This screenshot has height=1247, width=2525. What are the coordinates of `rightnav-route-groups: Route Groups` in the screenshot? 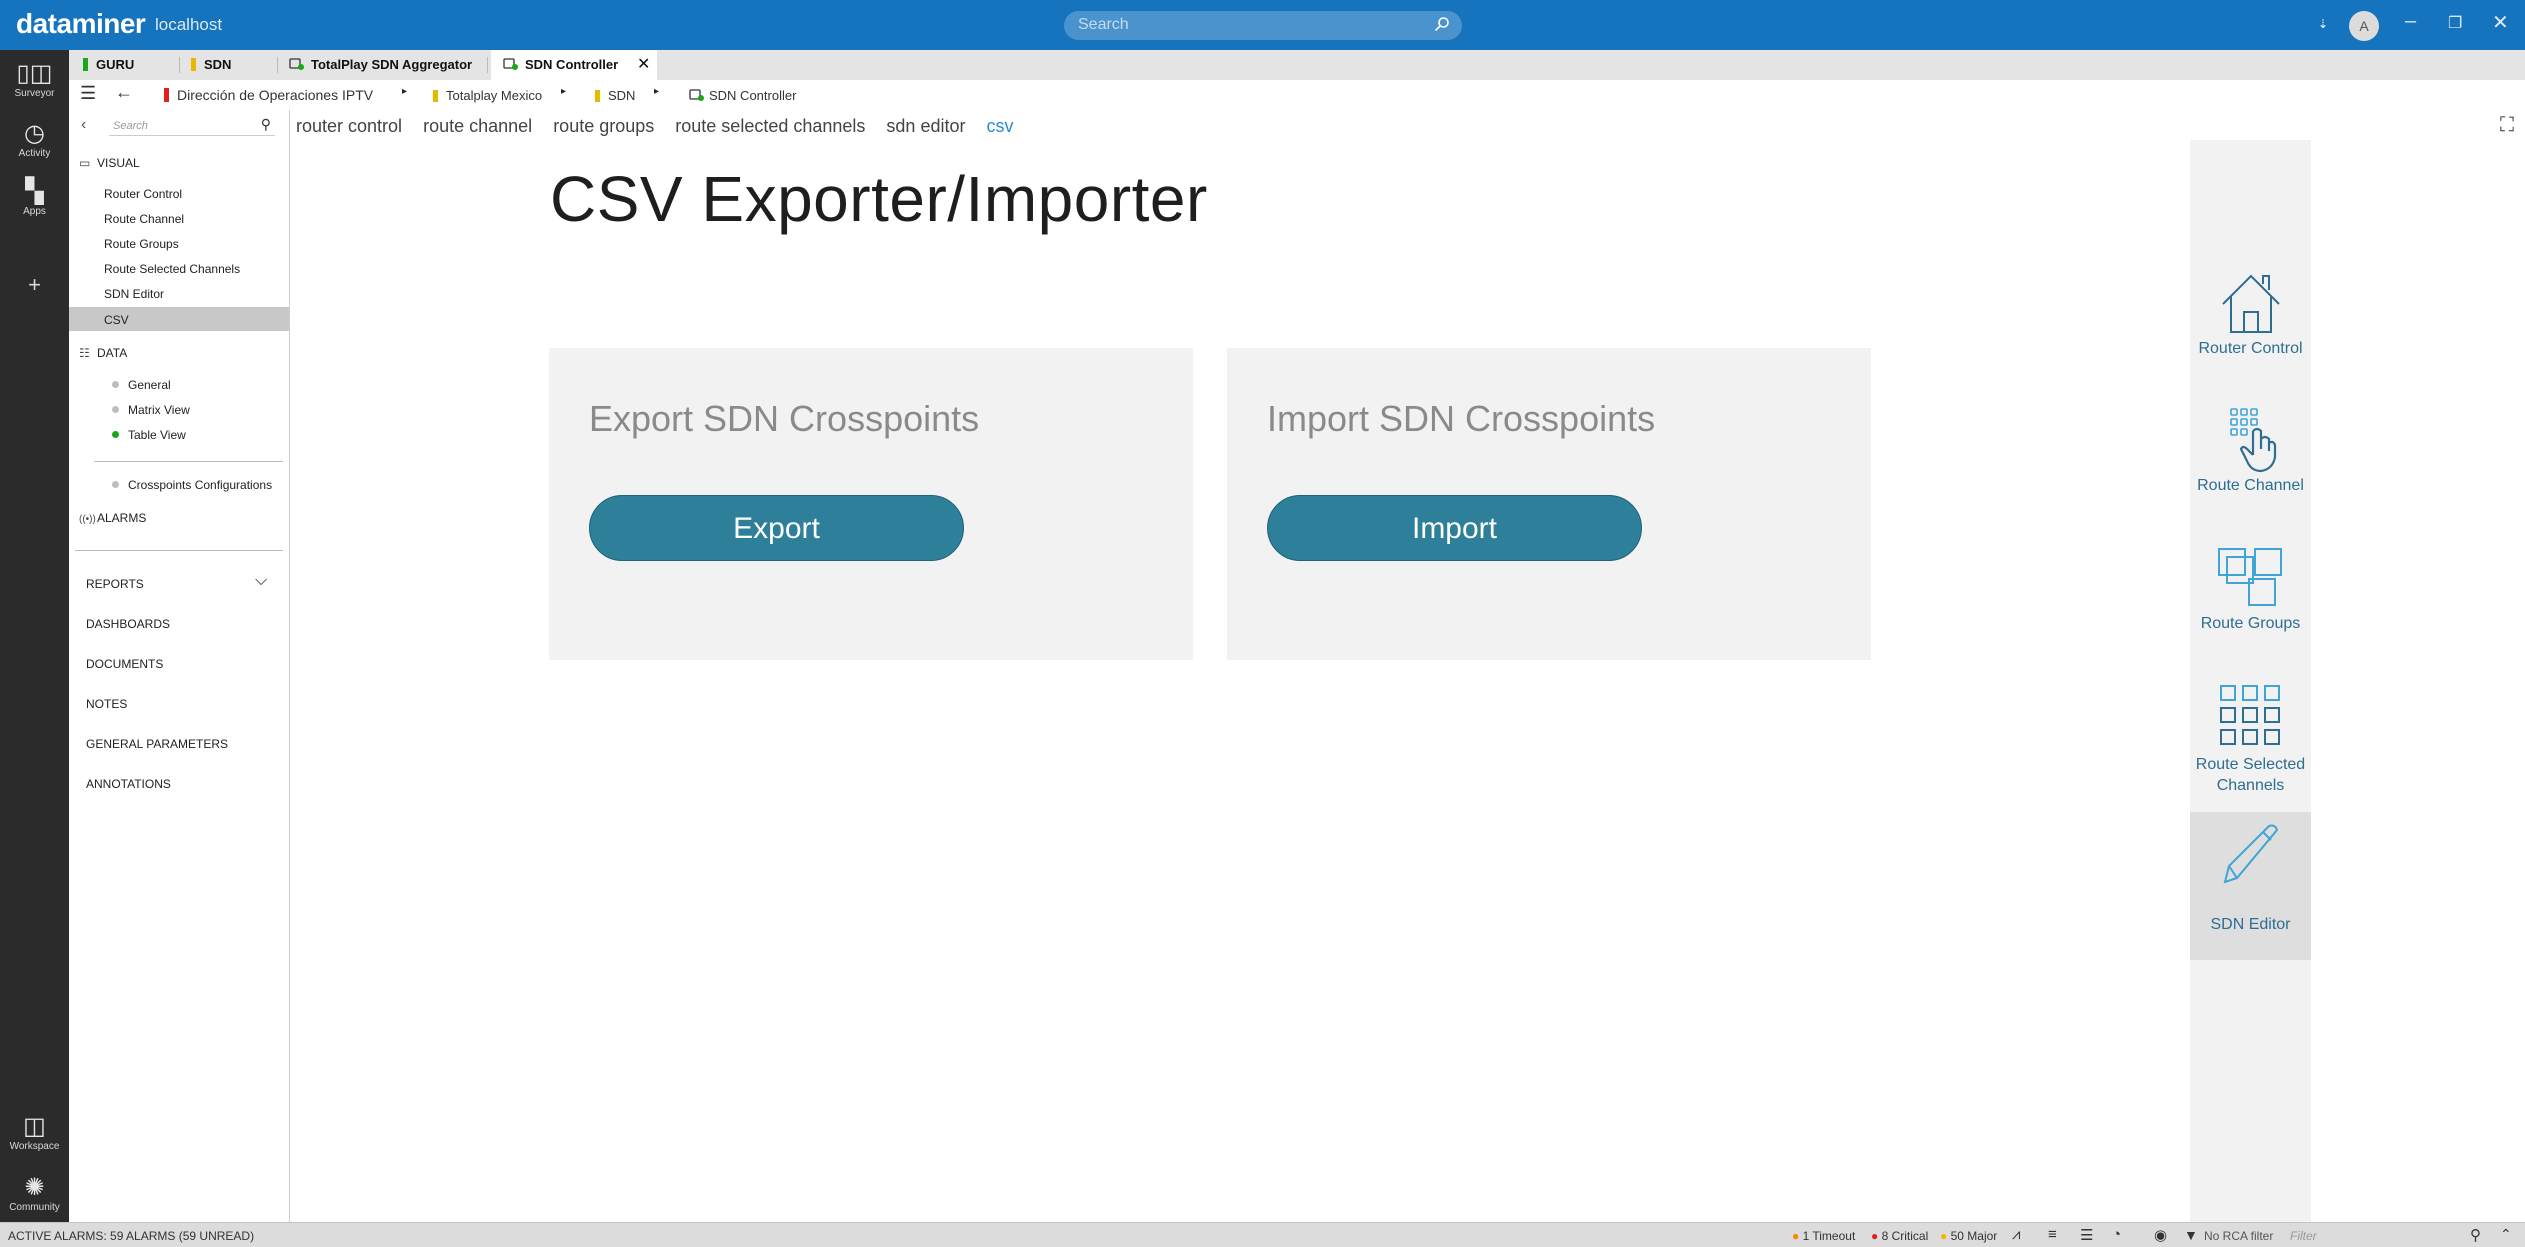 It's located at (2250, 605).